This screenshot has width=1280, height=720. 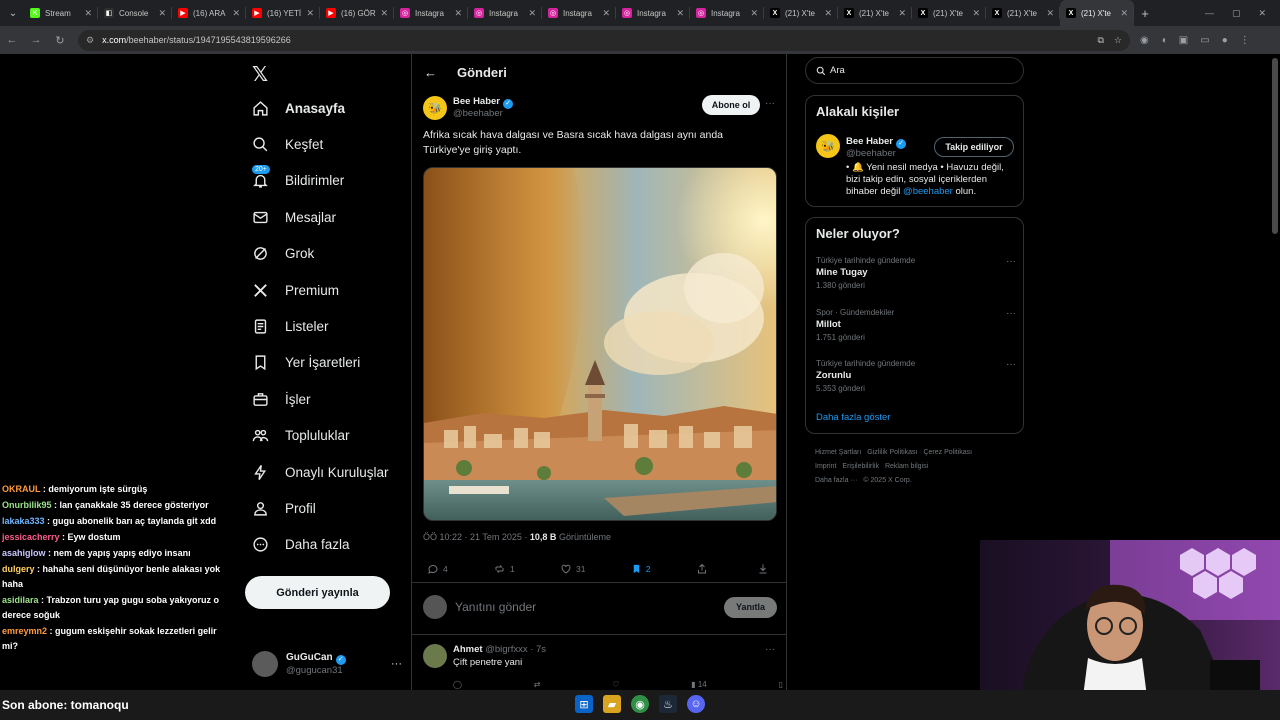 What do you see at coordinates (280, 399) in the screenshot?
I see `sidebar-item-9: İşler` at bounding box center [280, 399].